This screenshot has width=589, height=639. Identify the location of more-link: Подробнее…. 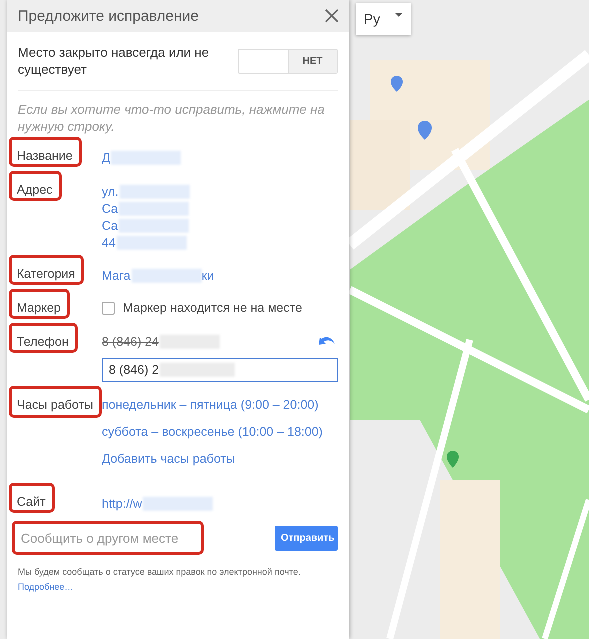
(46, 587).